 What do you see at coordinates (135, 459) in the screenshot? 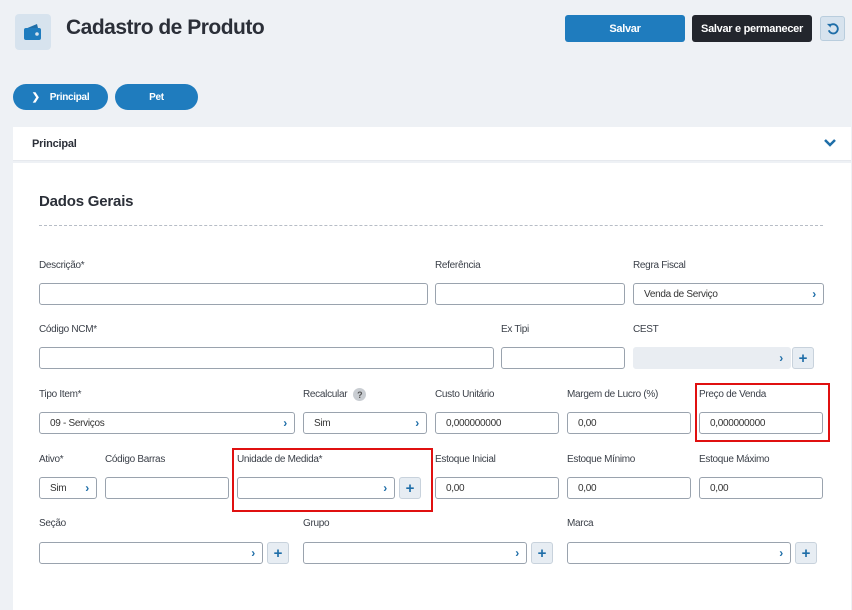
I see `codigo-barras-label: Código Barras` at bounding box center [135, 459].